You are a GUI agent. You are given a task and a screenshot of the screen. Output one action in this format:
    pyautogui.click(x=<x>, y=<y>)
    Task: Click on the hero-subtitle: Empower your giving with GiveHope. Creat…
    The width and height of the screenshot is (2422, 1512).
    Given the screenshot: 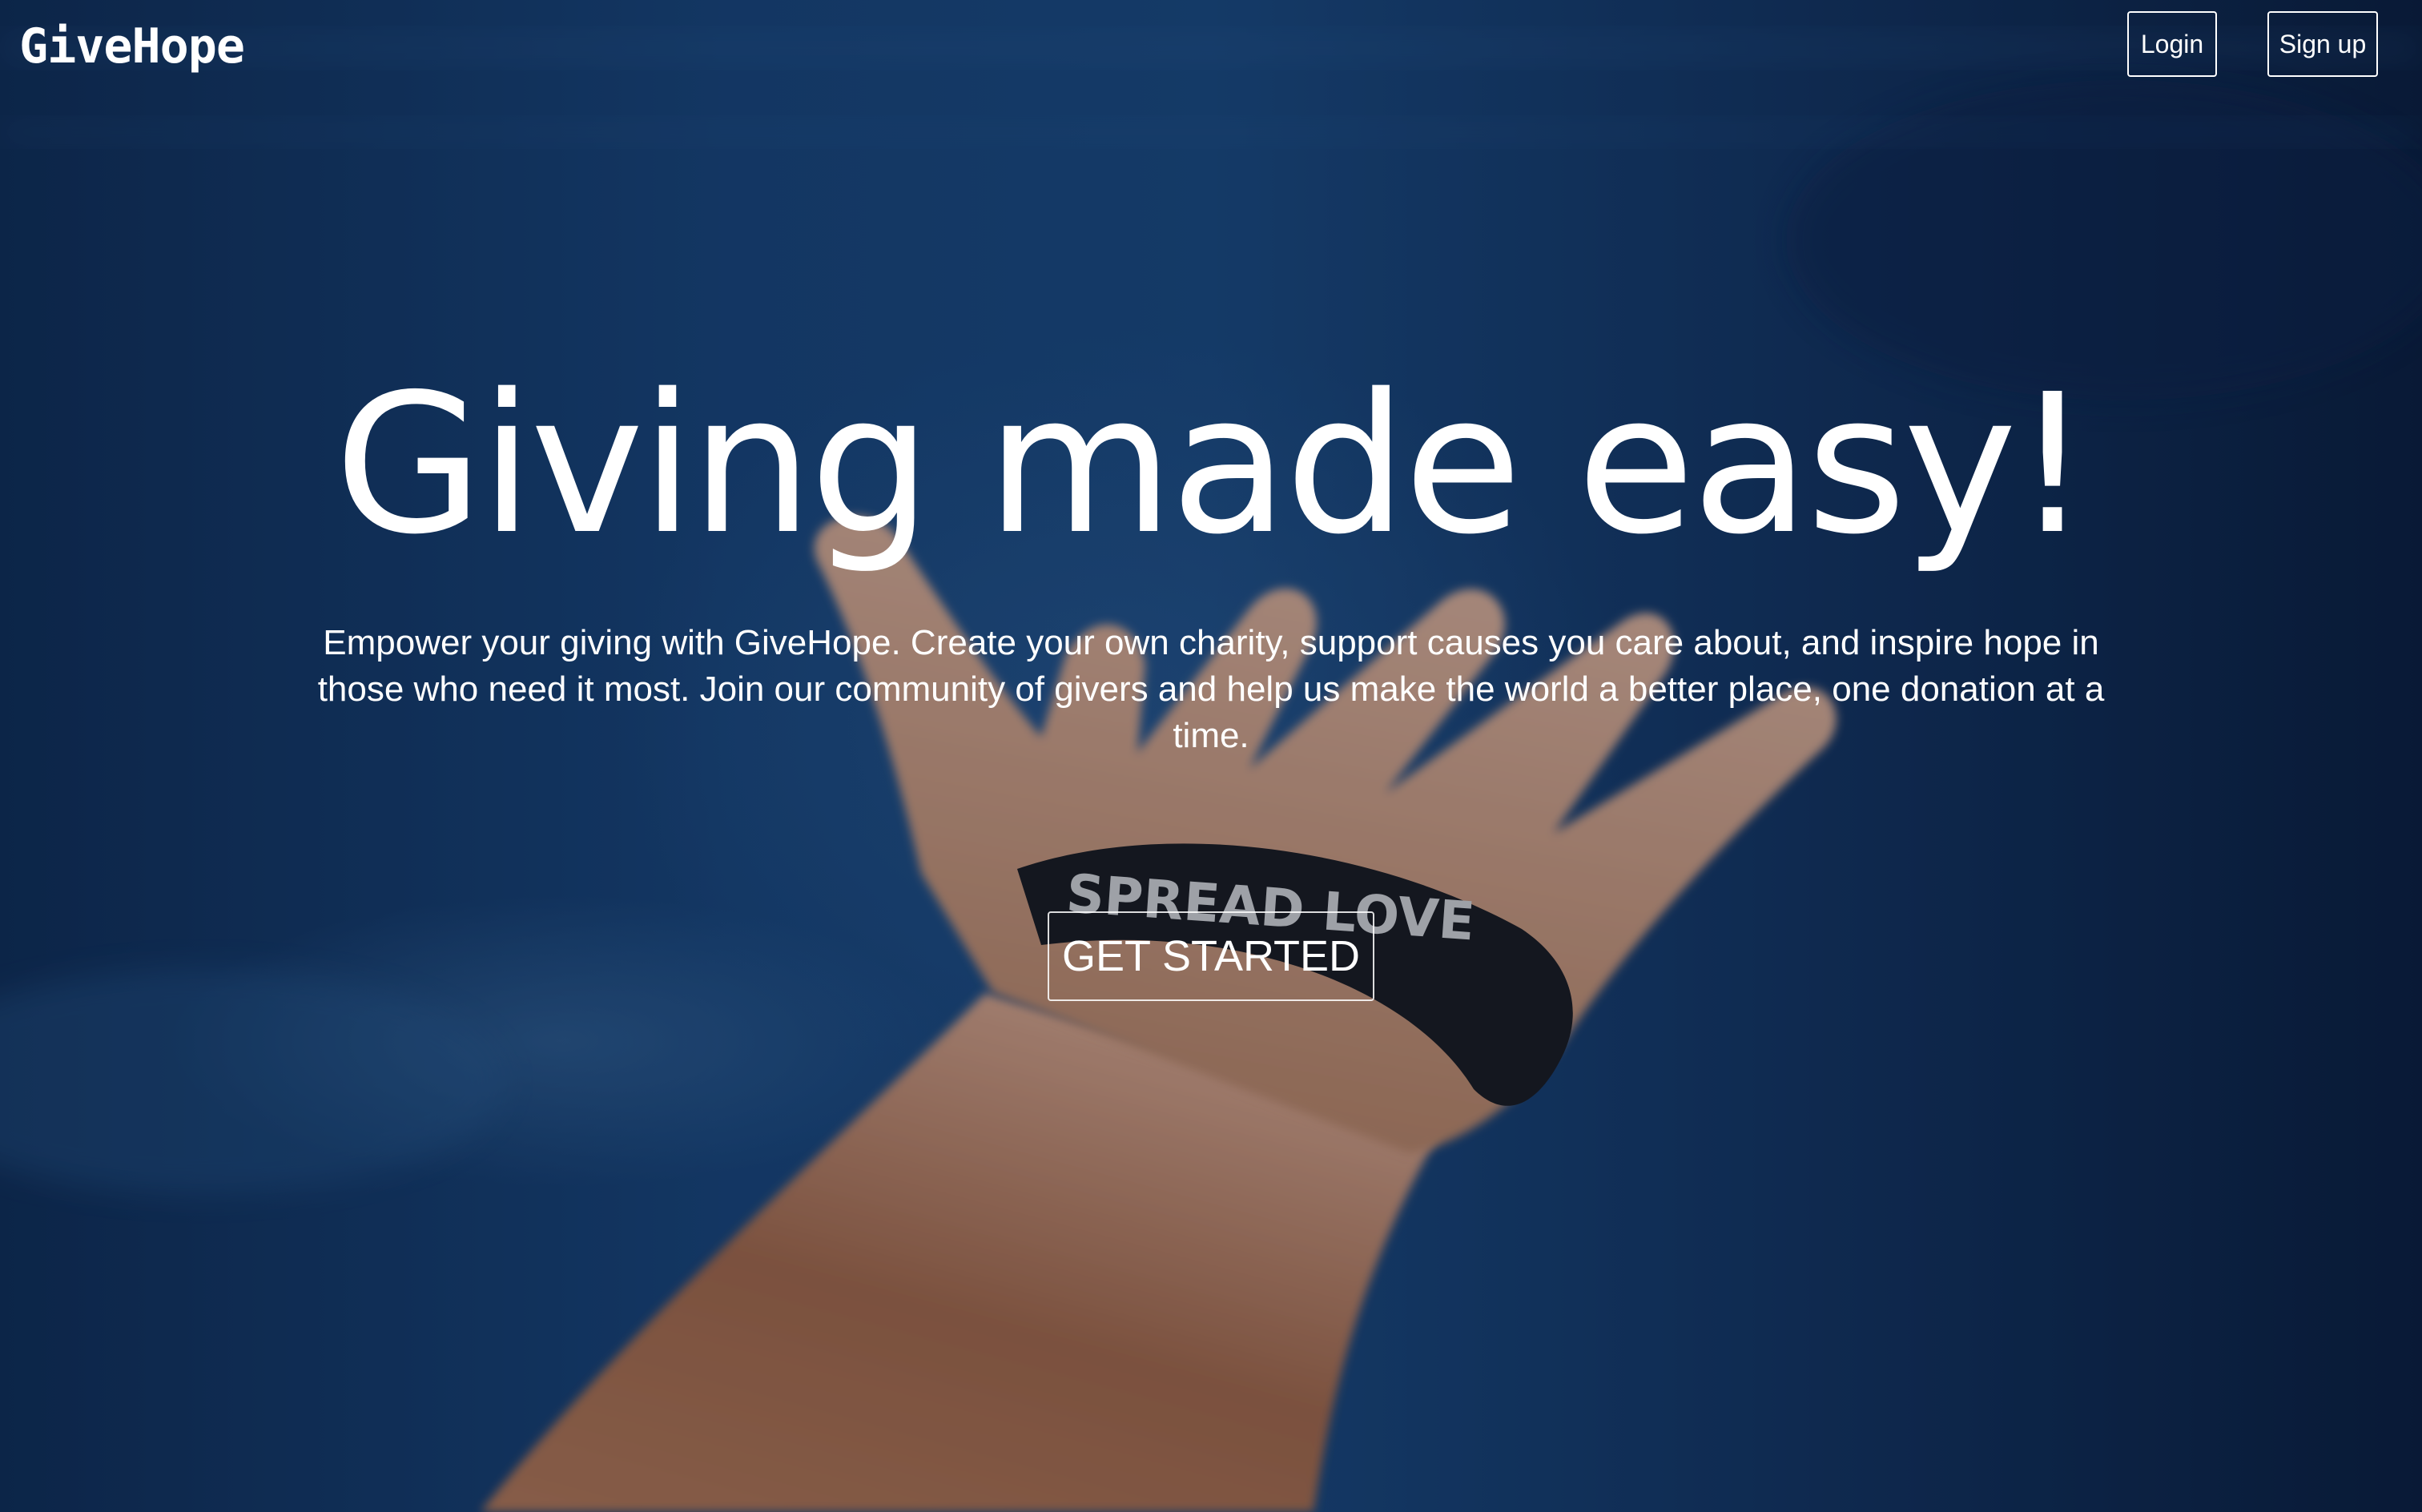 What is the action you would take?
    pyautogui.click(x=1211, y=689)
    